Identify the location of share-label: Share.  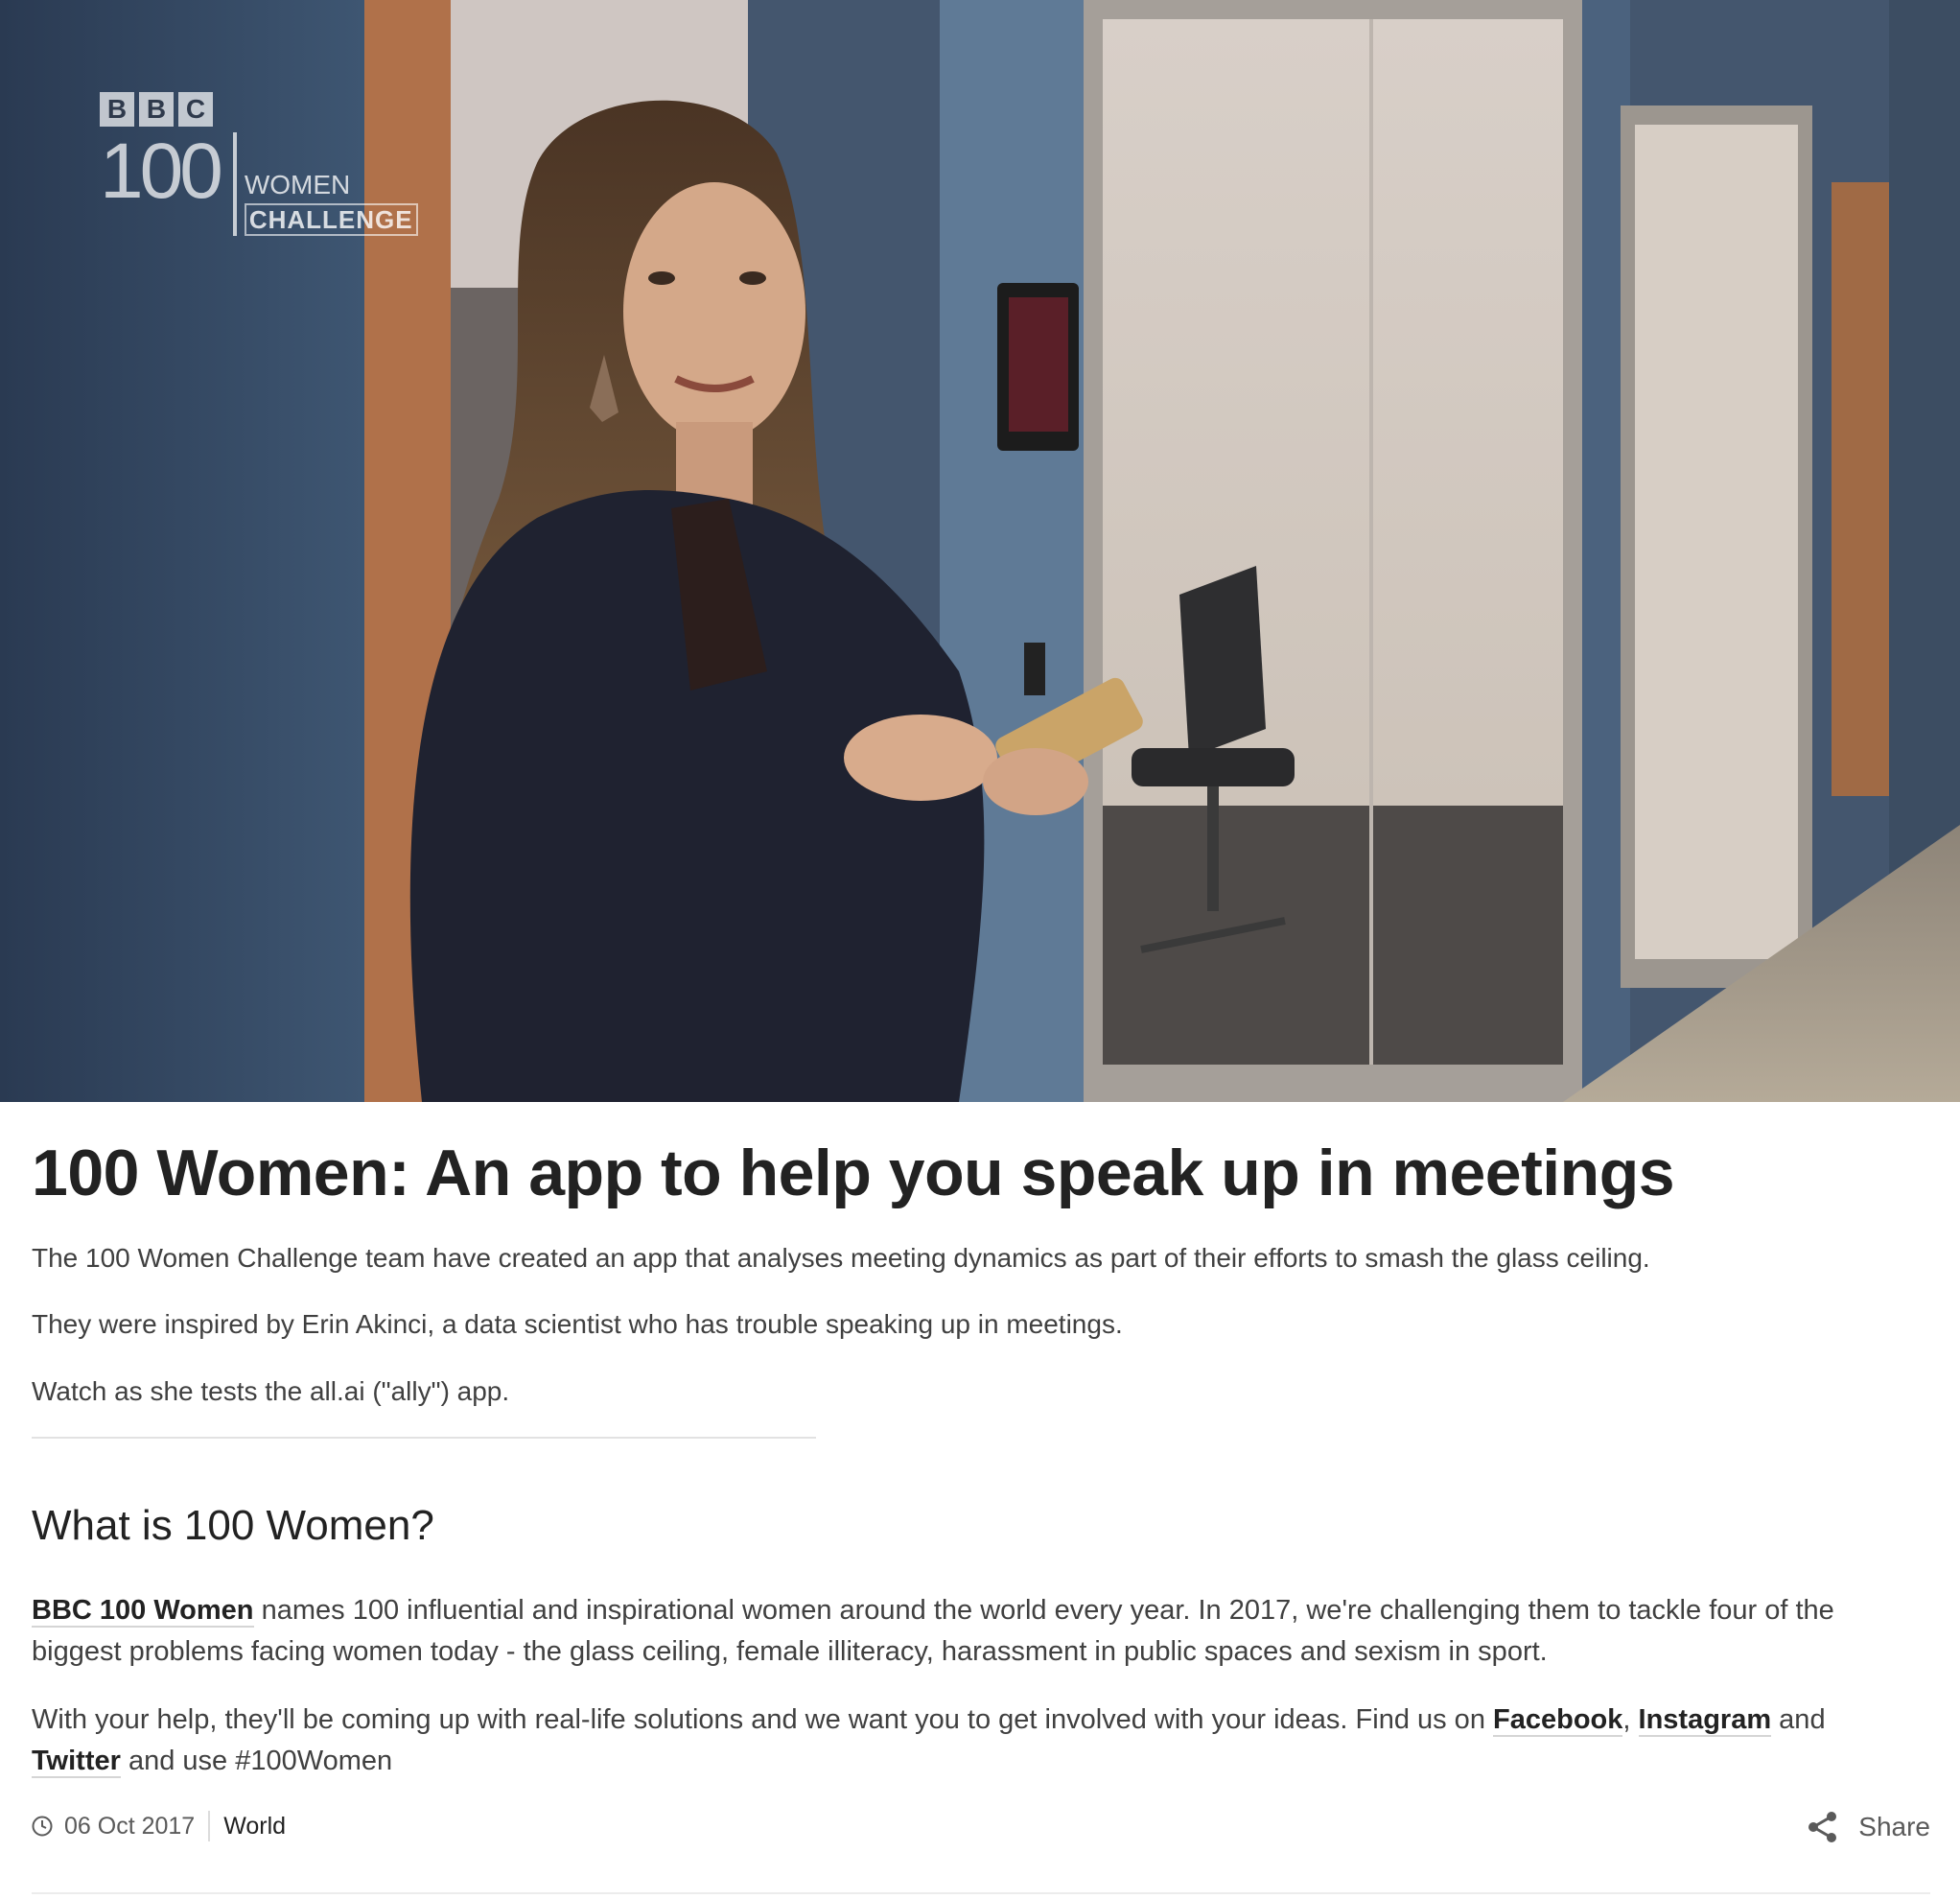
(1894, 1826).